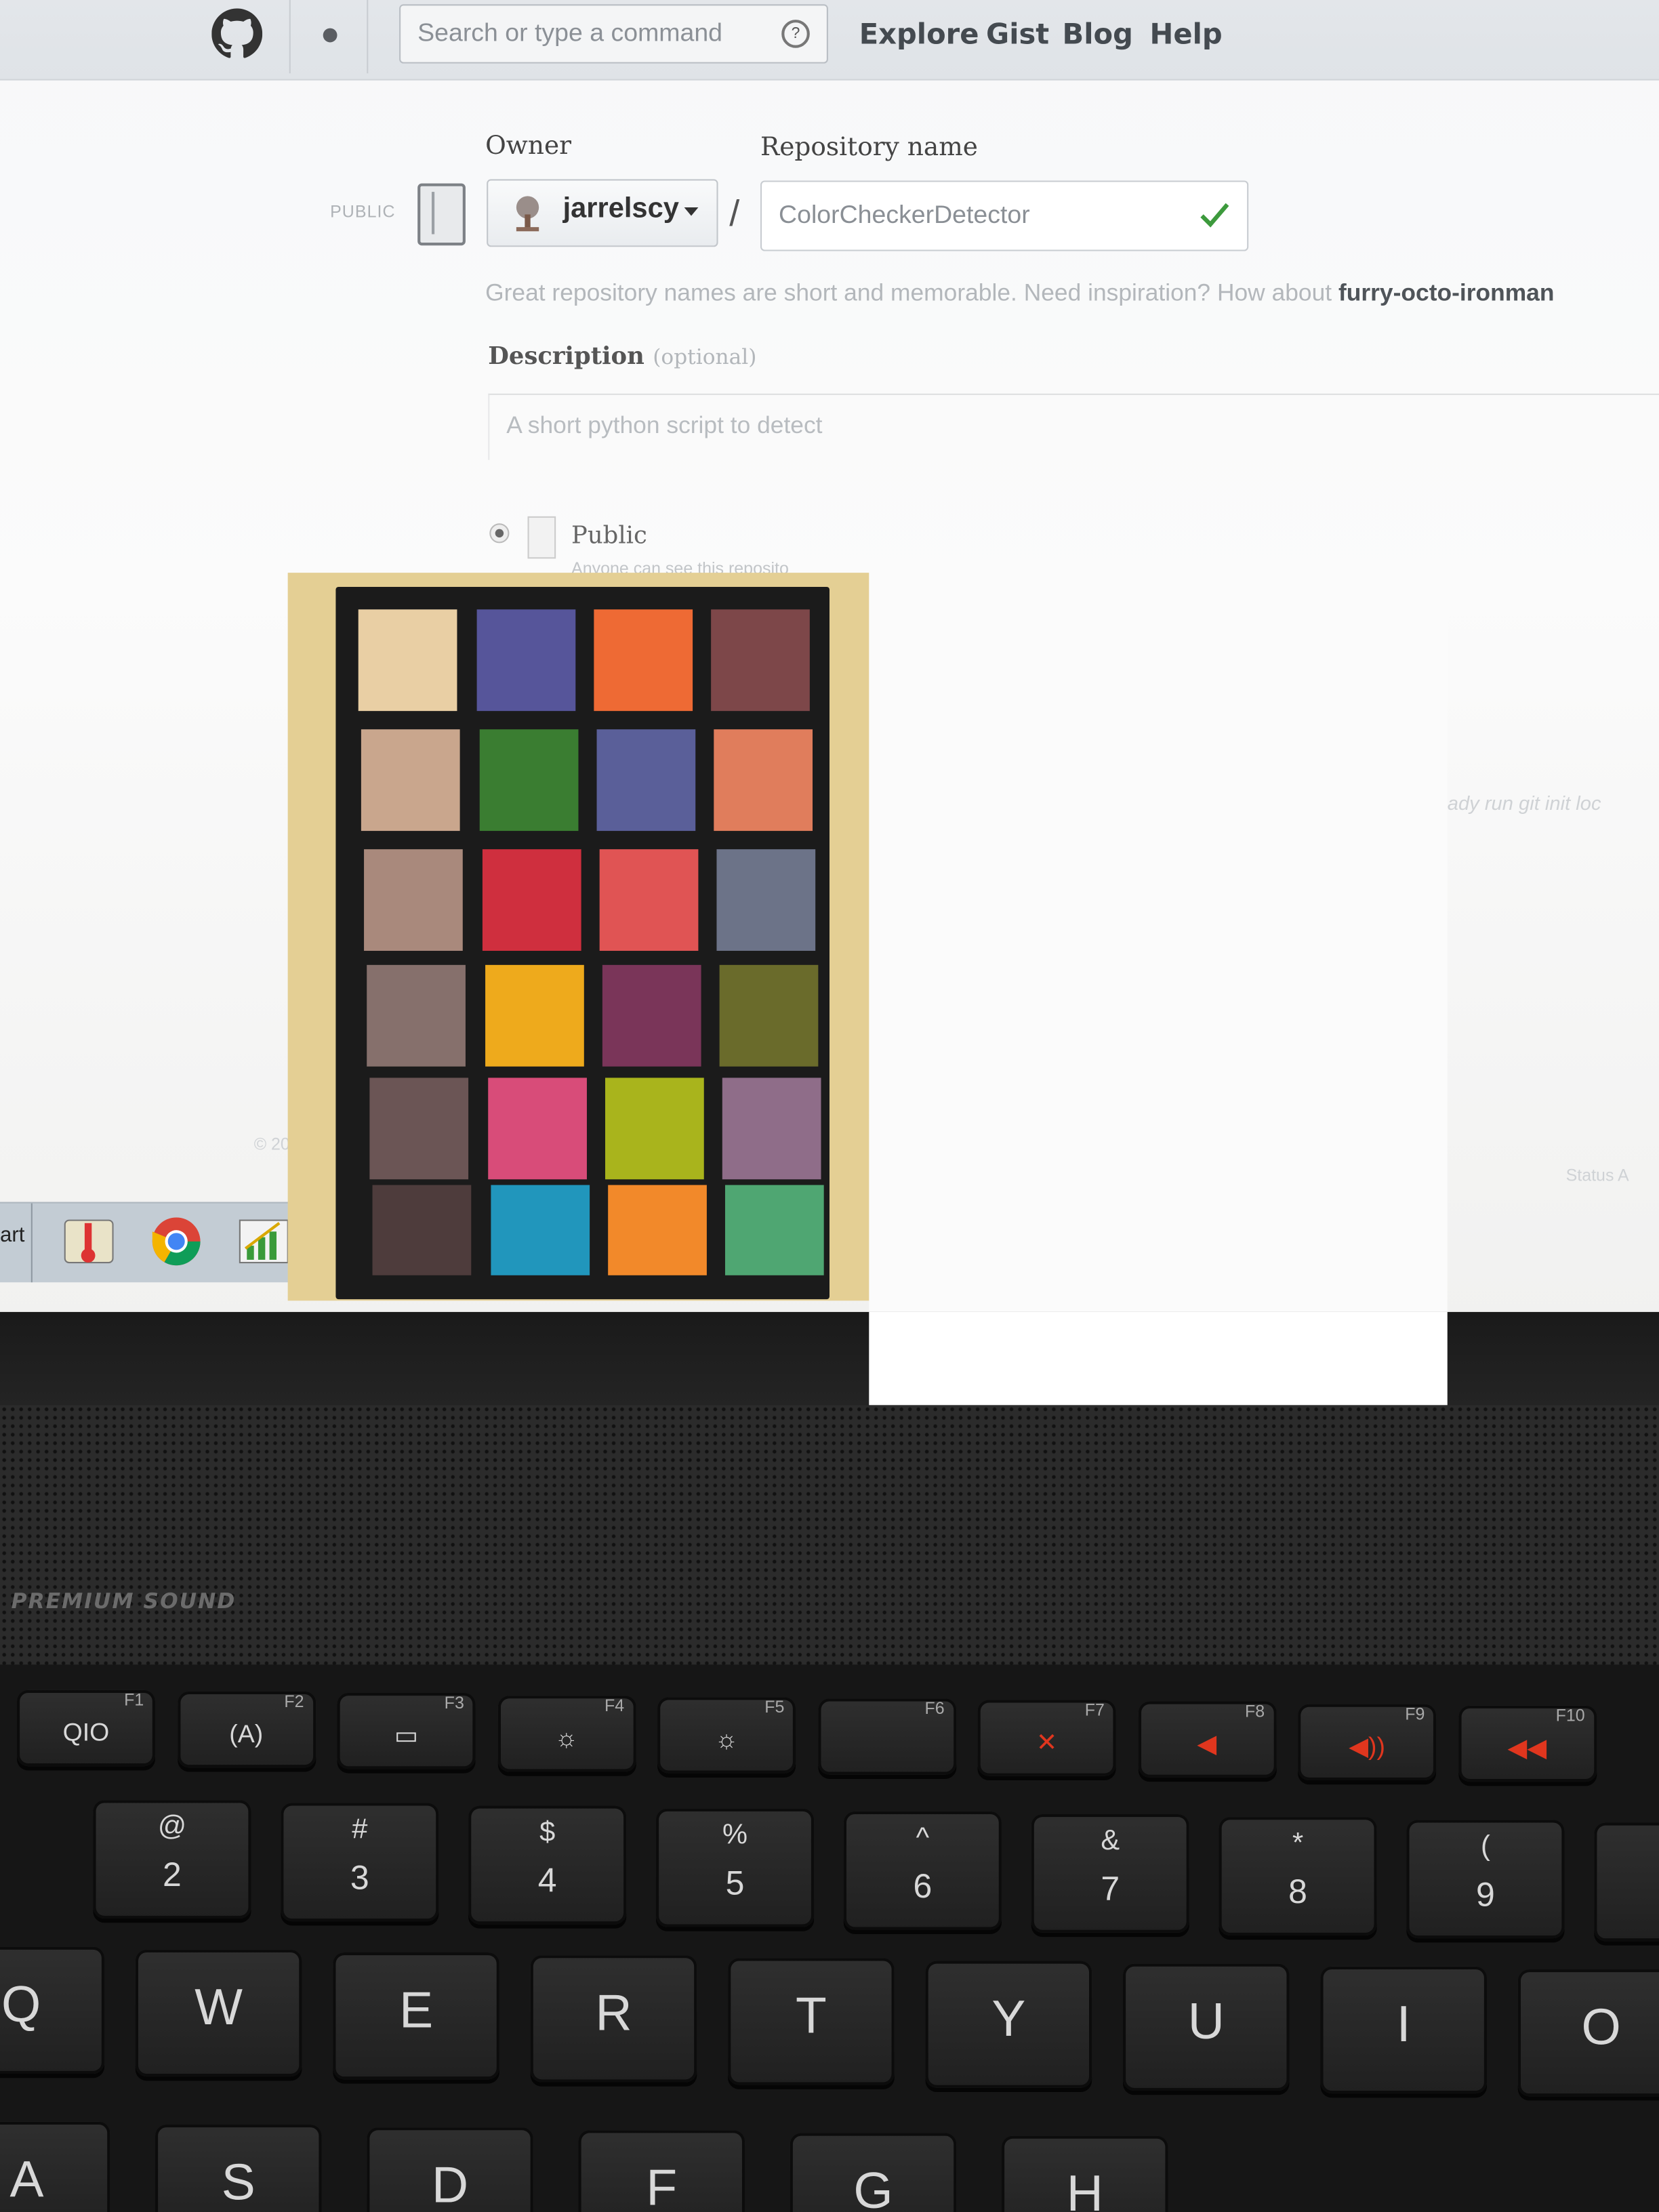 The image size is (1659, 2212). I want to click on number-key-symbol: @, so click(172, 1827).